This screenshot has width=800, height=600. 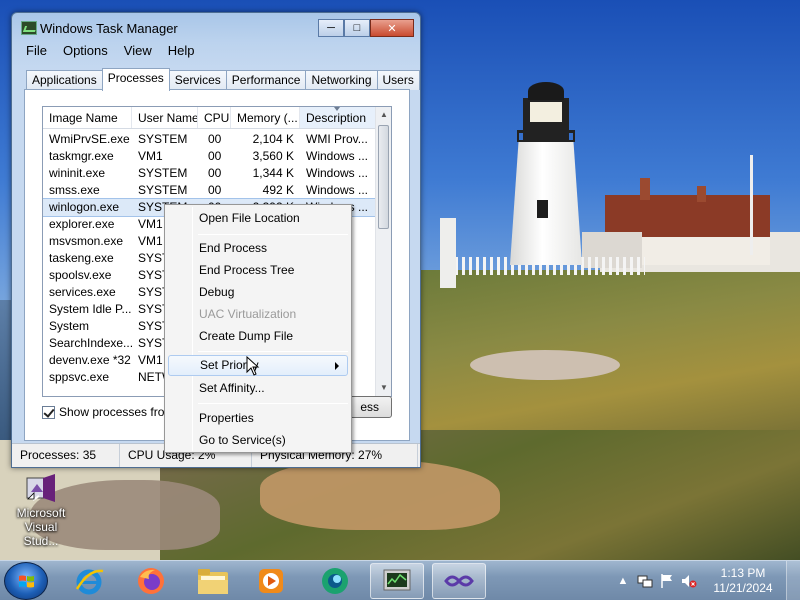 I want to click on show-all-processes-label: Show processes from, so click(x=117, y=412).